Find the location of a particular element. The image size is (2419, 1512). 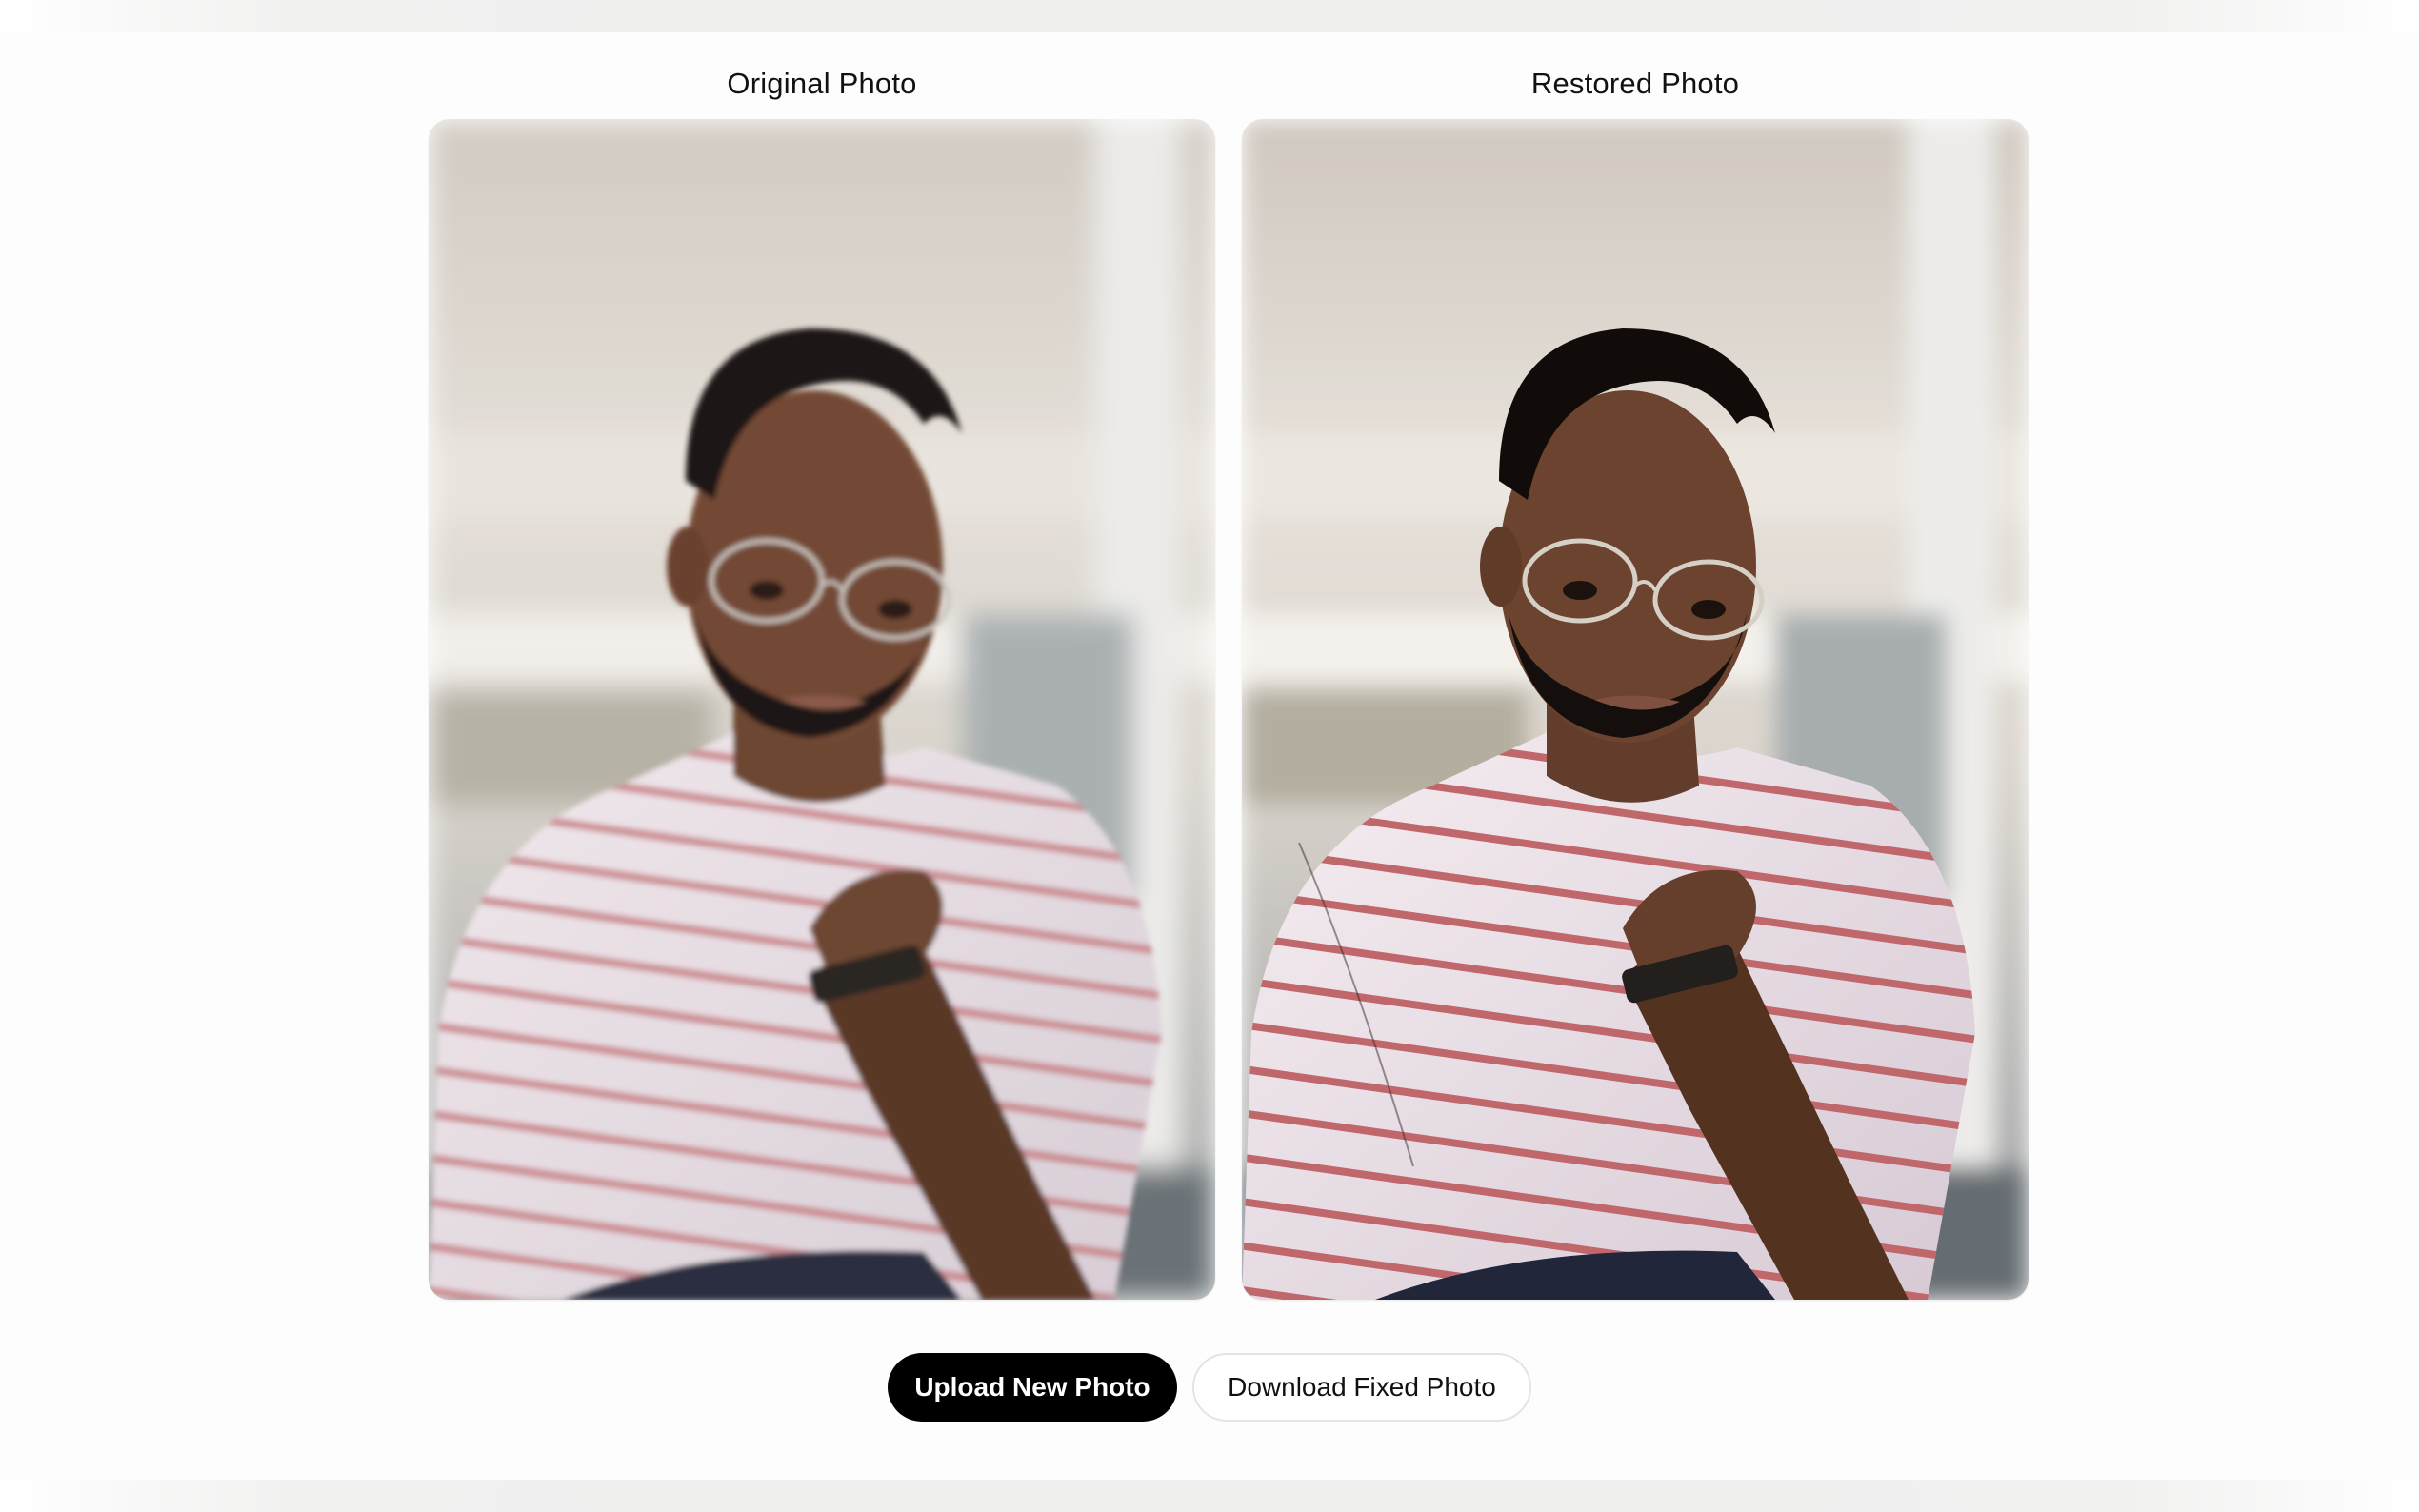

restored-photo-title: Restored Photo is located at coordinates (1635, 83).